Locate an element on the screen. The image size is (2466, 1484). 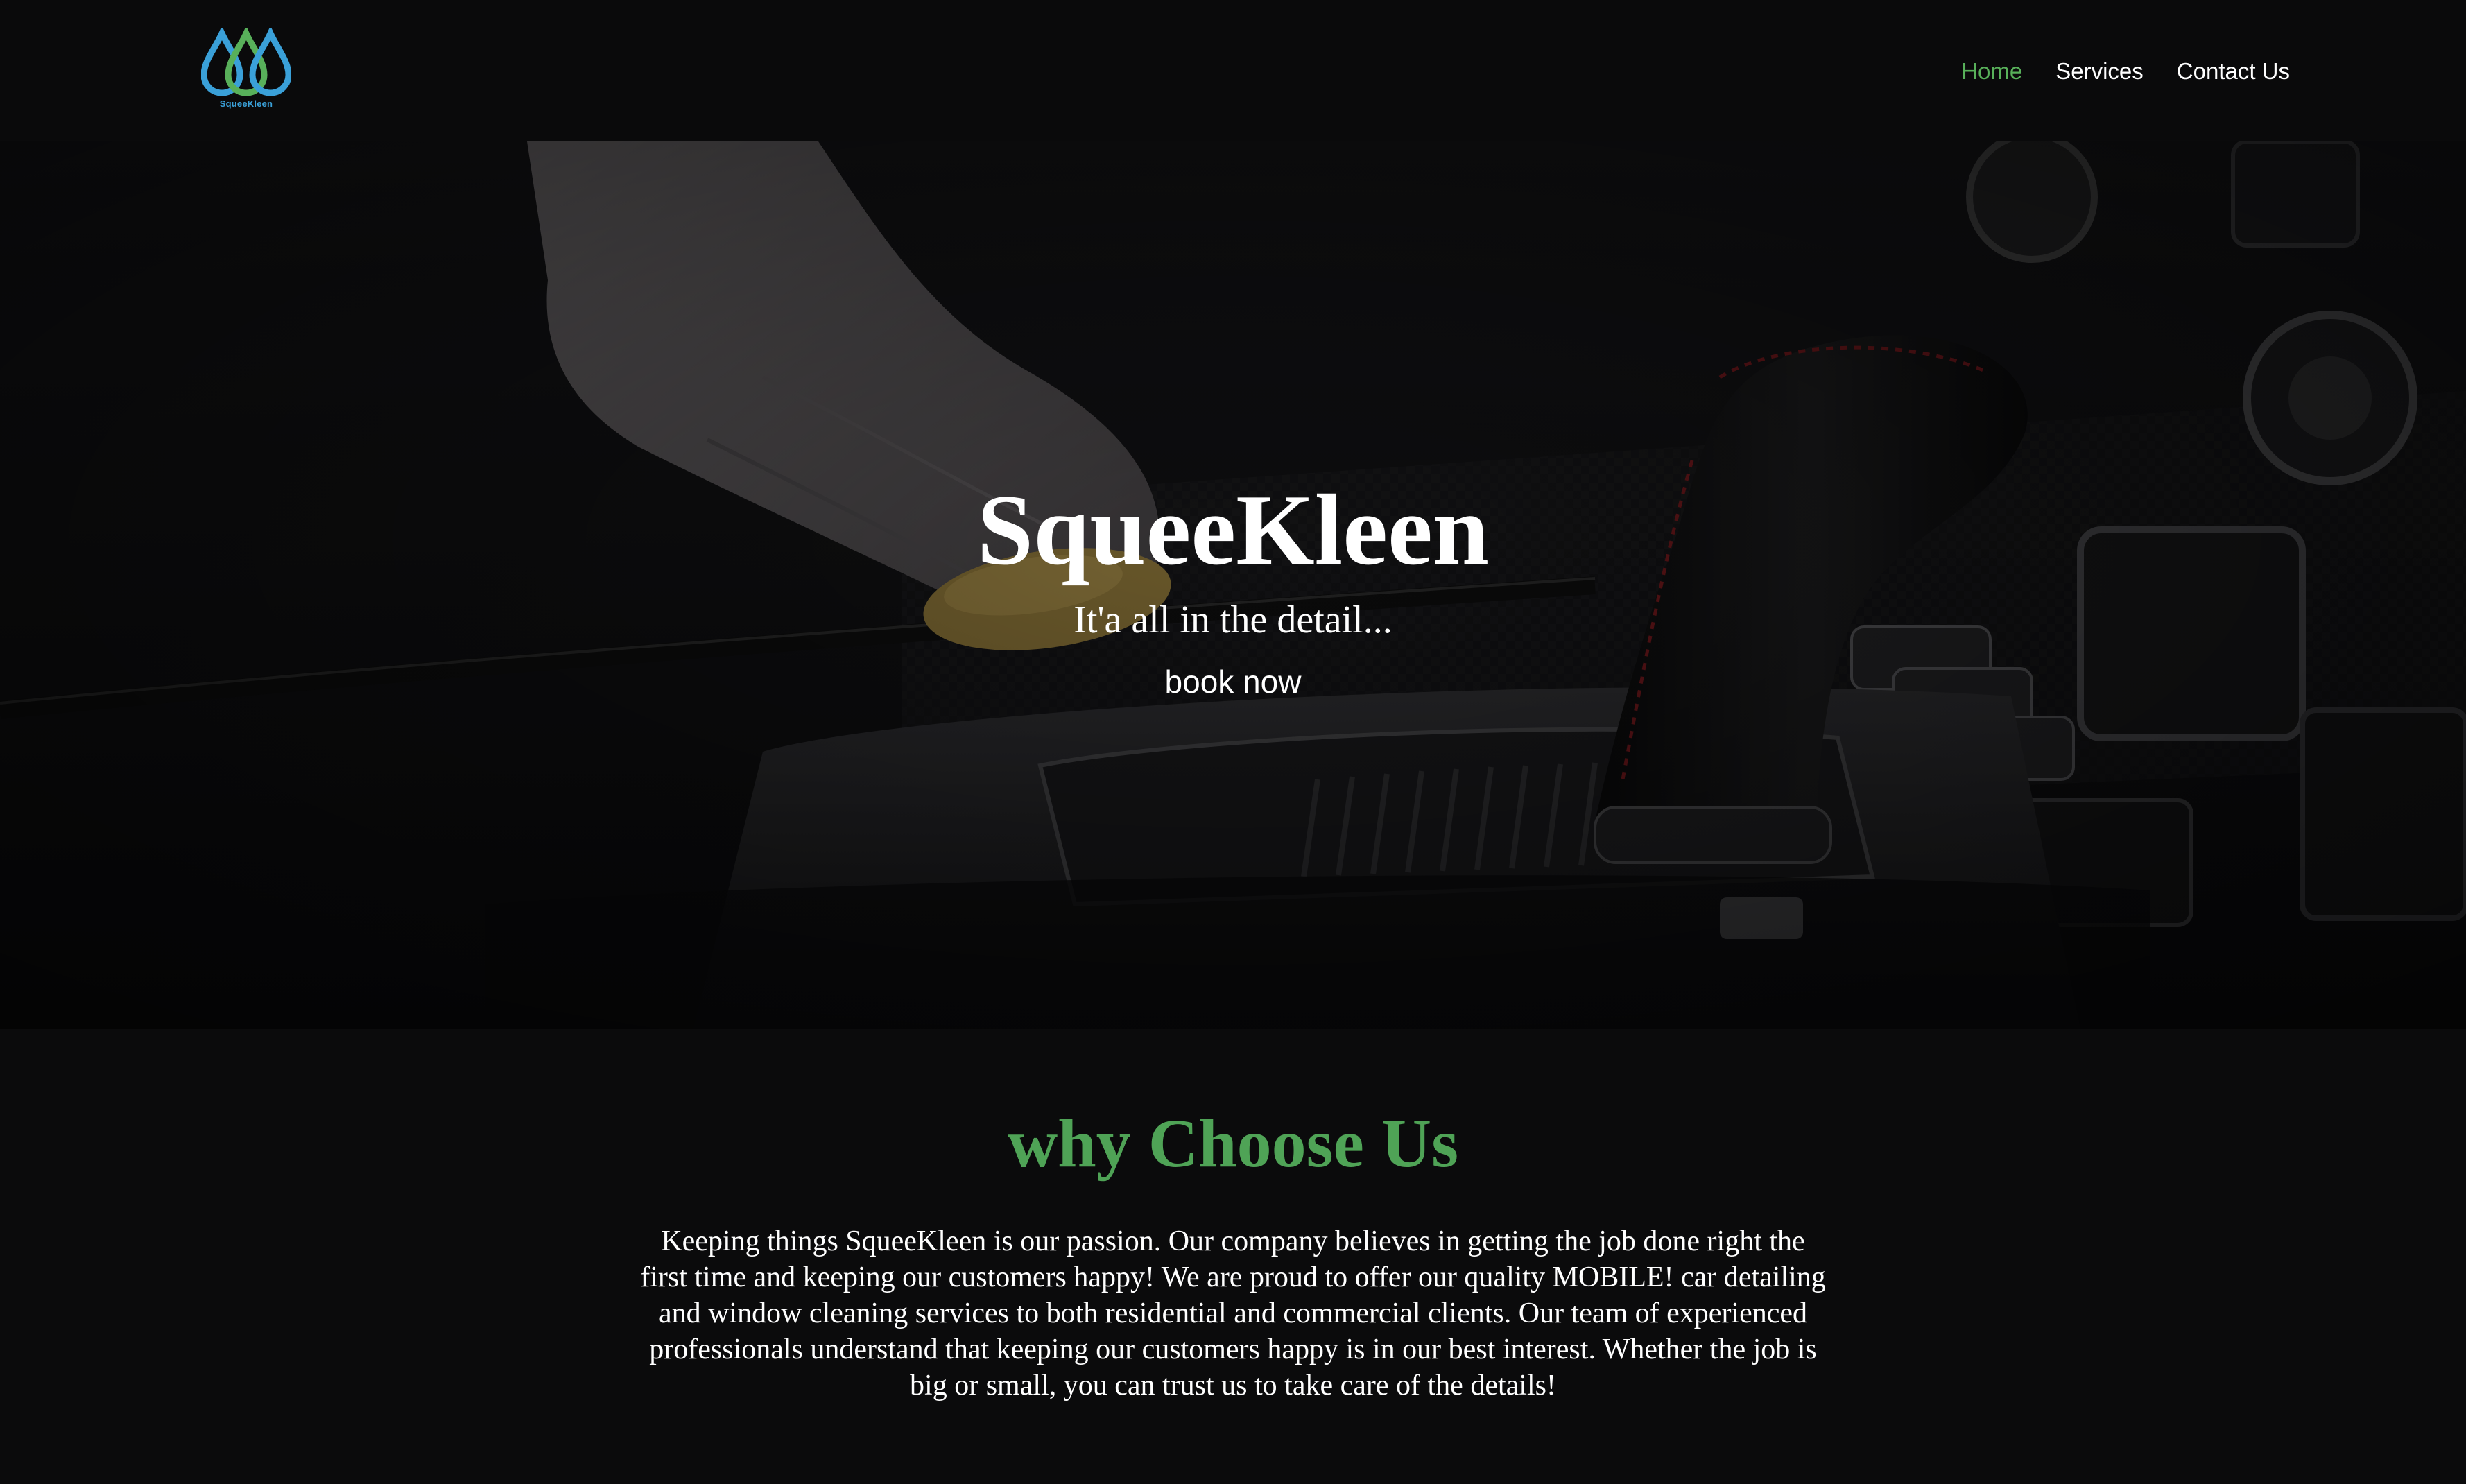
water-drops-logo-icon is located at coordinates (246, 62).